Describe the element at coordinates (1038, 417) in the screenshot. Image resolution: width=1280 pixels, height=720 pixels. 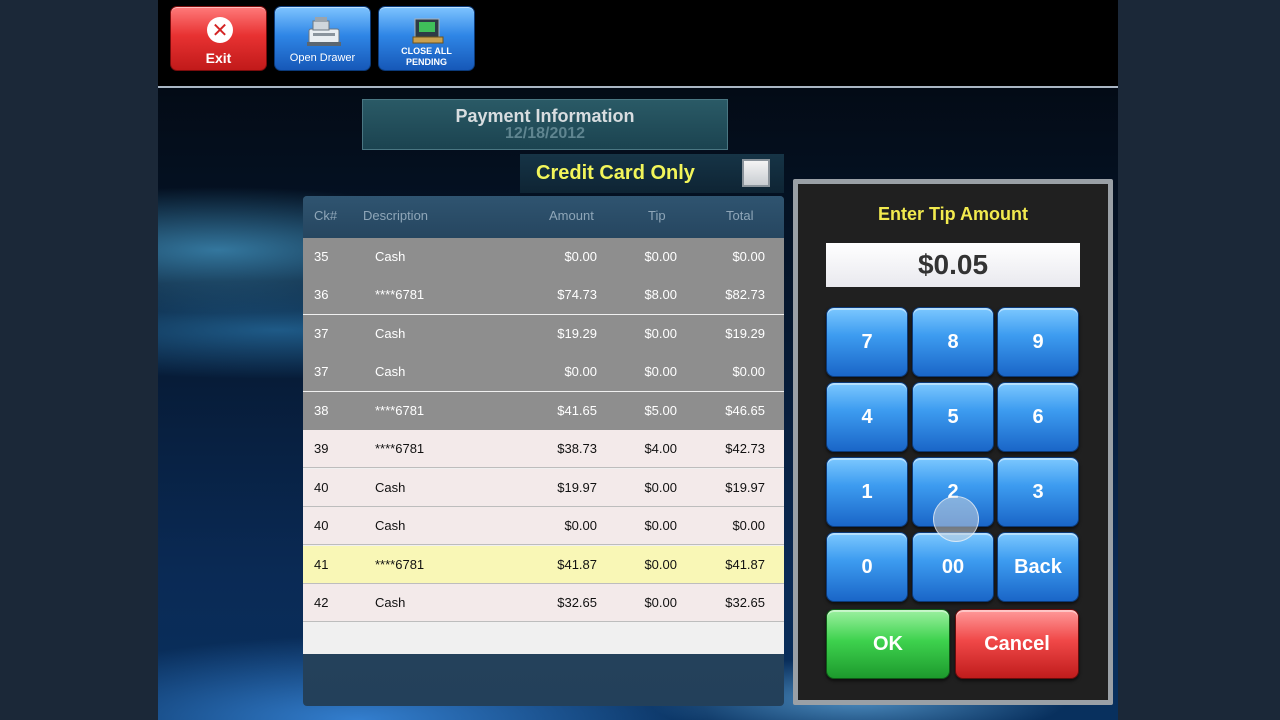
I see `key-6: 6` at that location.